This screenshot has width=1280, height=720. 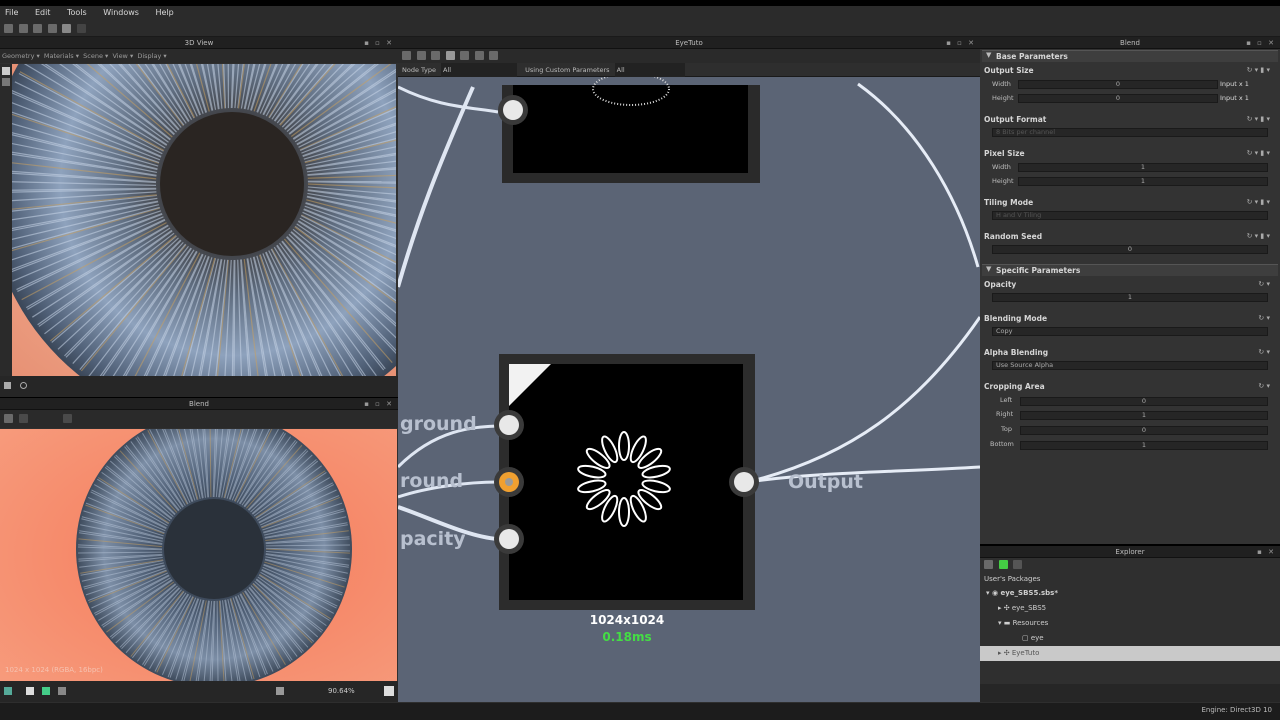 What do you see at coordinates (389, 691) in the screenshot?
I see `settings-icon` at bounding box center [389, 691].